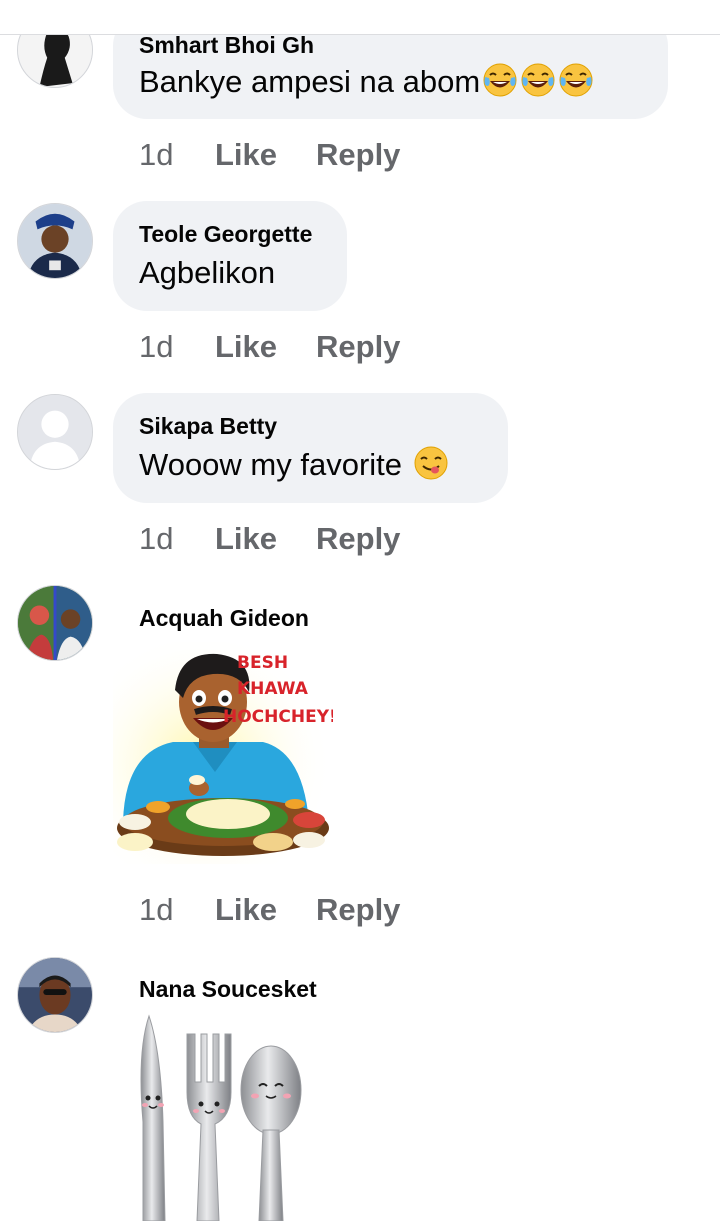 The image size is (720, 1226). What do you see at coordinates (207, 272) in the screenshot?
I see `comment-text: Agbelikon` at bounding box center [207, 272].